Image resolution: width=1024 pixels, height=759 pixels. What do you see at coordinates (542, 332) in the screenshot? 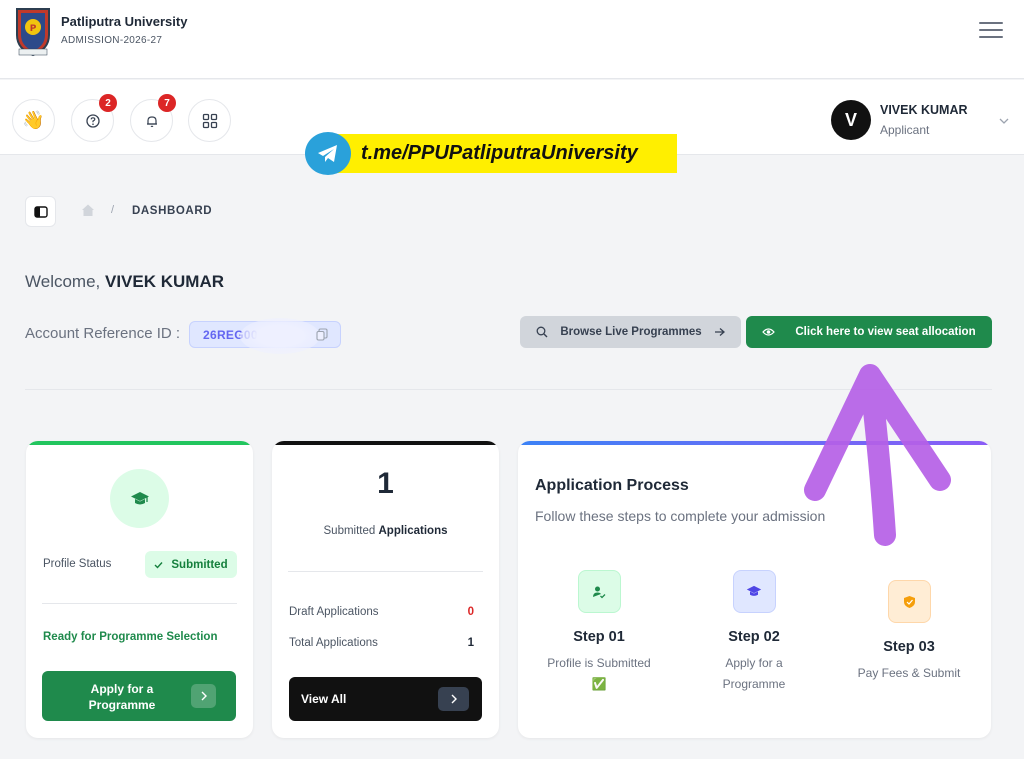
I see `search-icon` at bounding box center [542, 332].